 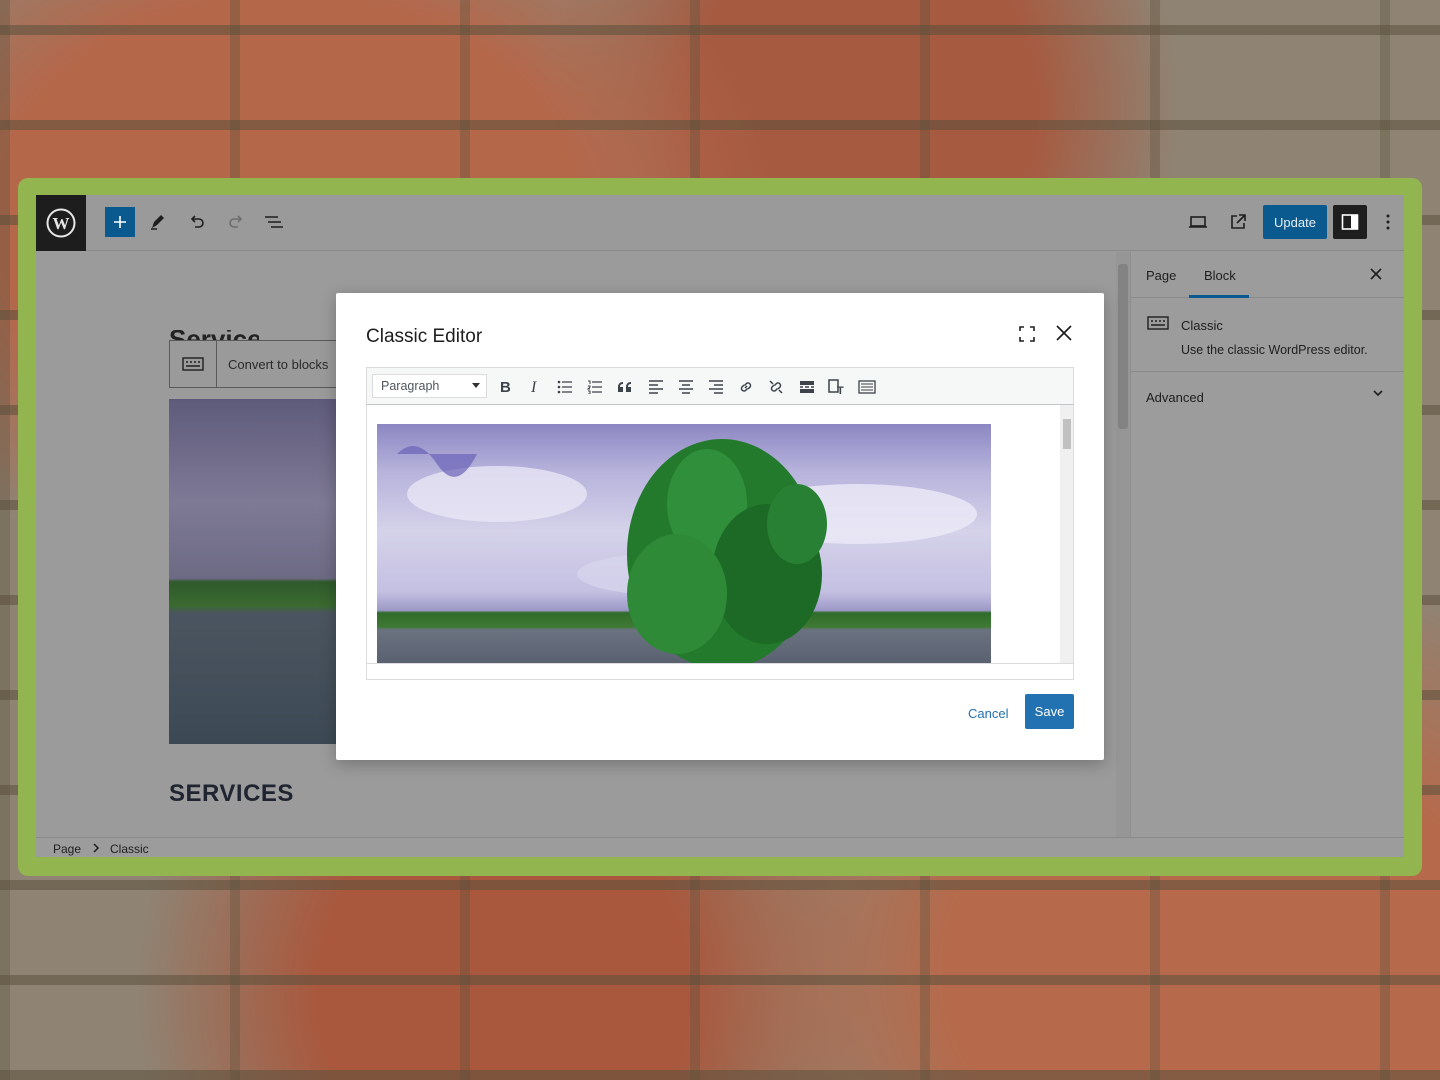 What do you see at coordinates (1220, 275) in the screenshot?
I see `tab-block: Block` at bounding box center [1220, 275].